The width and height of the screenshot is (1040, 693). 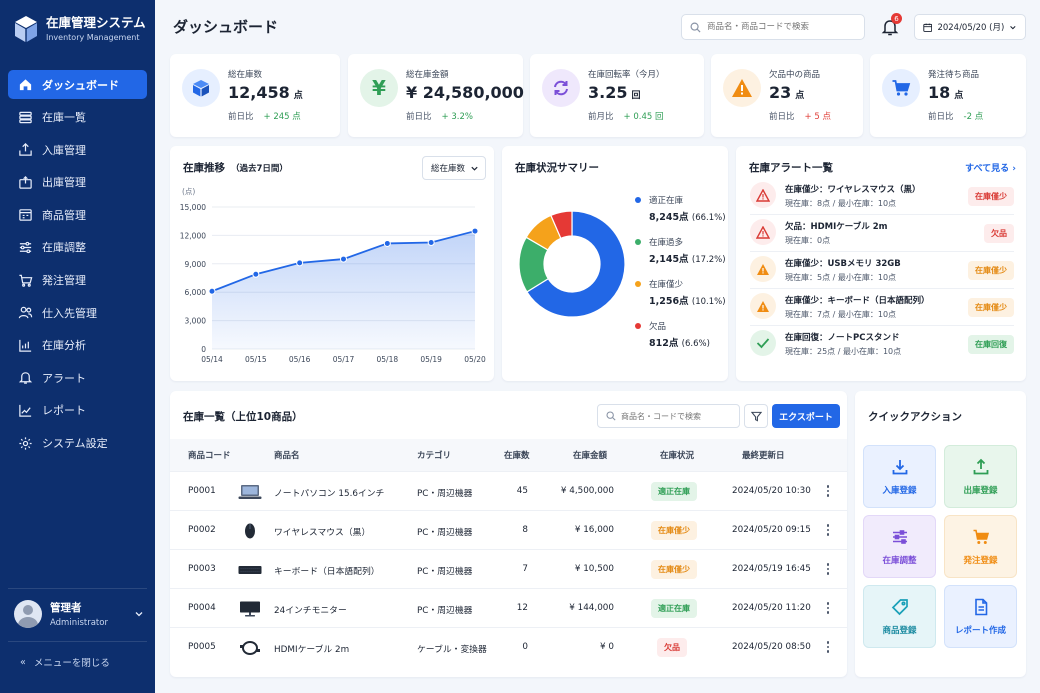 What do you see at coordinates (771, 647) in the screenshot?
I see `cell-updated: 2024/05/20 08:50` at bounding box center [771, 647].